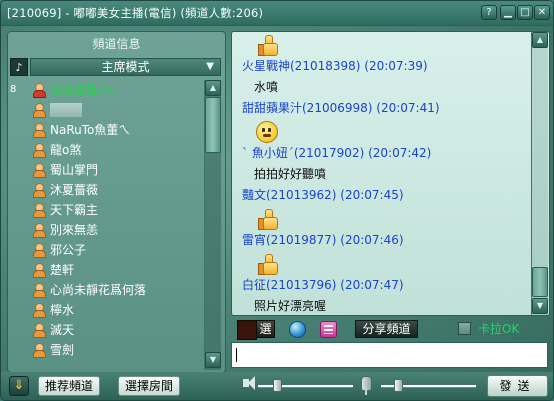  I want to click on microphone-stand, so click(366, 392).